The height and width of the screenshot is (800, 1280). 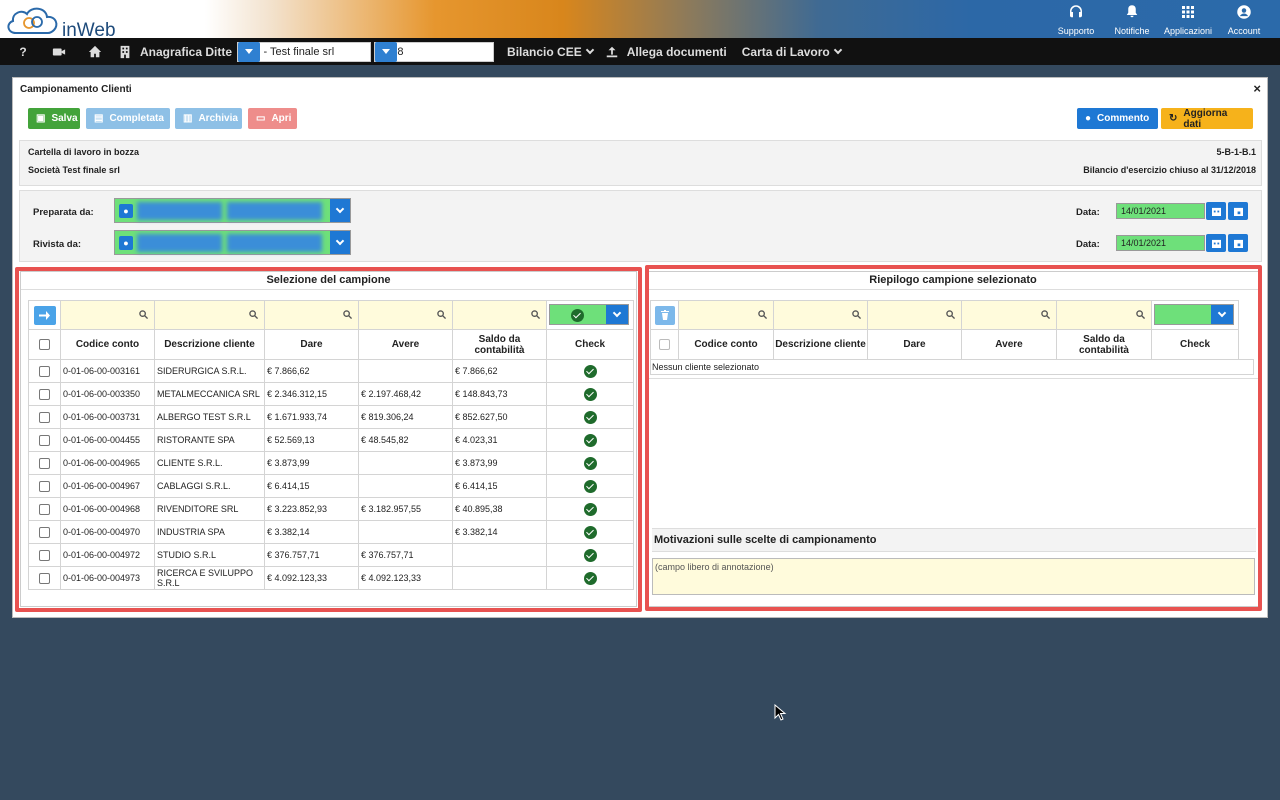 I want to click on rivista-date-field: 14/01/2021, so click(x=1160, y=243).